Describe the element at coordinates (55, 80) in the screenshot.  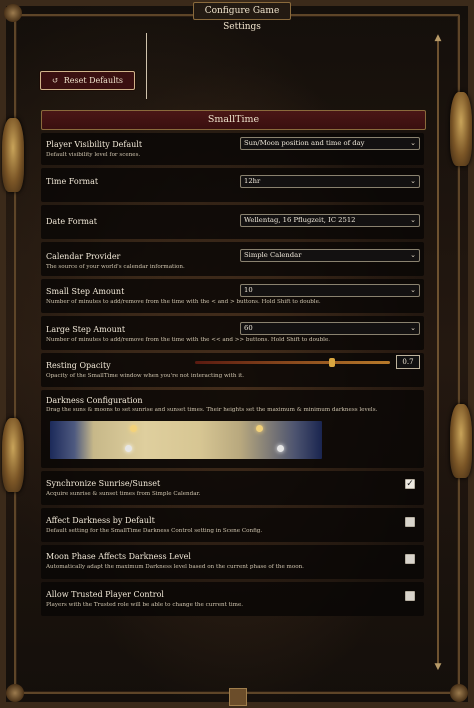
I see `undo-icon: ↺` at that location.